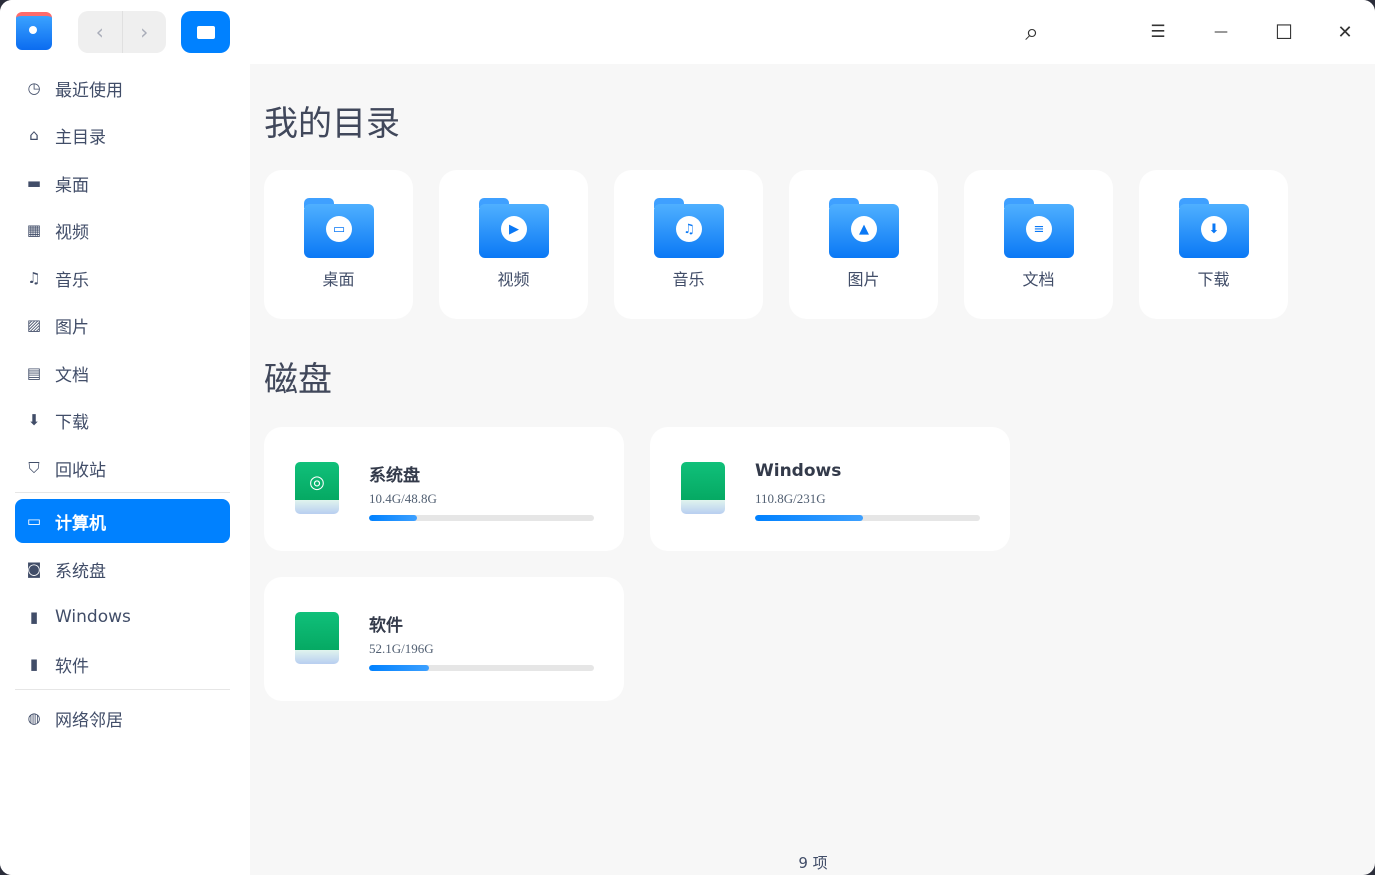 Image resolution: width=1375 pixels, height=875 pixels. What do you see at coordinates (122, 325) in the screenshot?
I see `sidebar-item-5: ▨ 图片` at bounding box center [122, 325].